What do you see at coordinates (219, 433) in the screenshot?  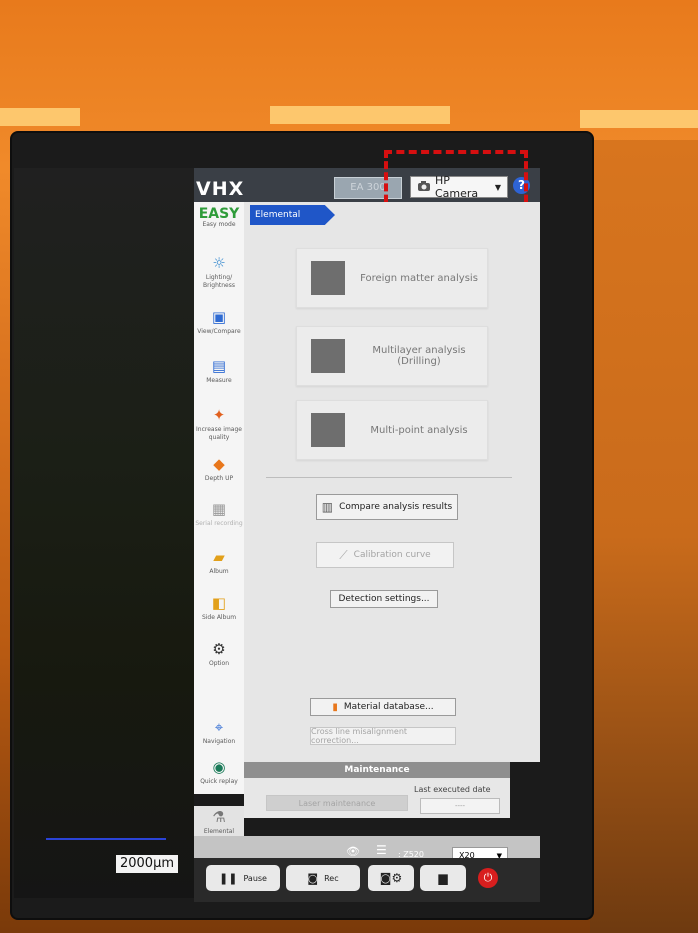 I see `sidebar-item-label: Increase image quality` at bounding box center [219, 433].